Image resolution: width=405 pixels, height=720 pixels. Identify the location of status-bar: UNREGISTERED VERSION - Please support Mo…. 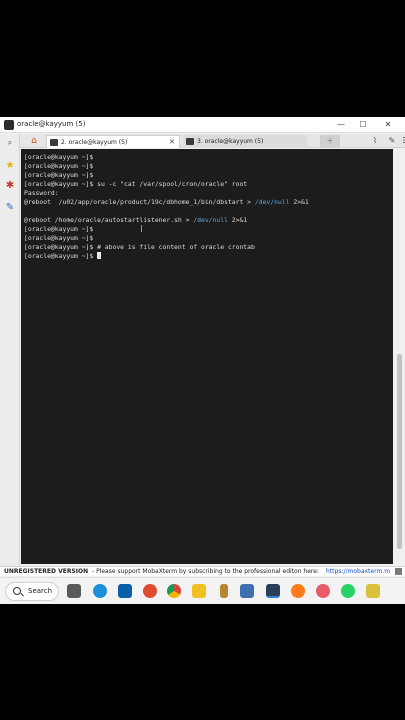
(202, 571).